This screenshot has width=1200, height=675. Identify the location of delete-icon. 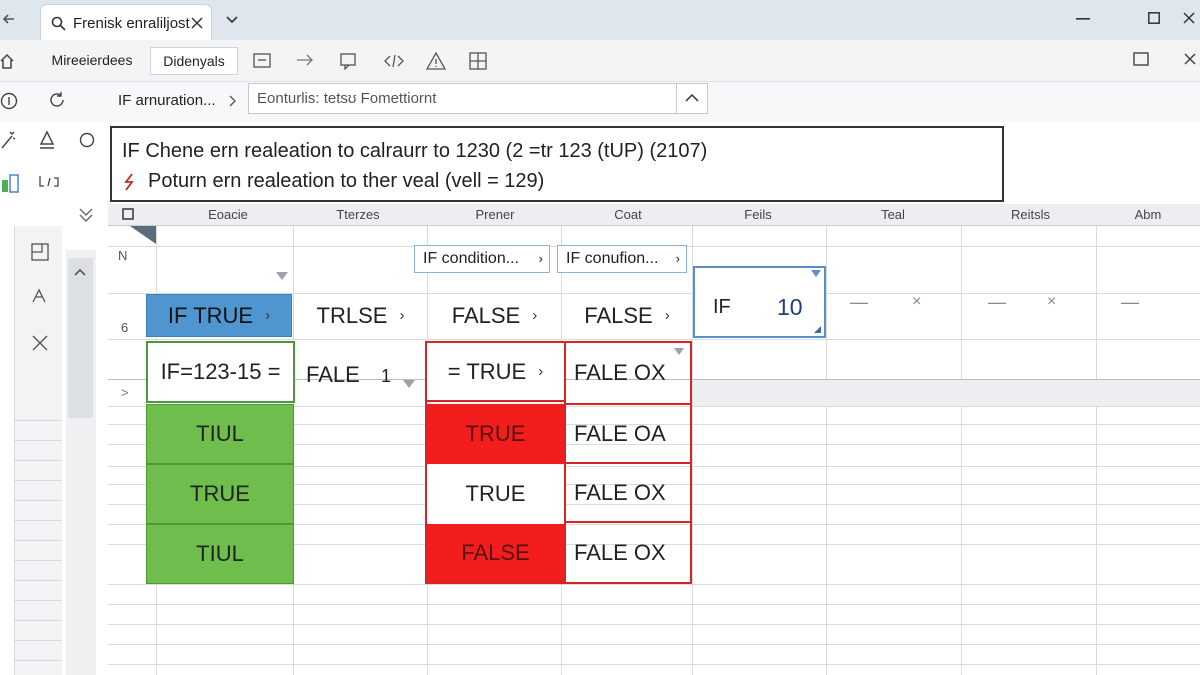
(40, 343).